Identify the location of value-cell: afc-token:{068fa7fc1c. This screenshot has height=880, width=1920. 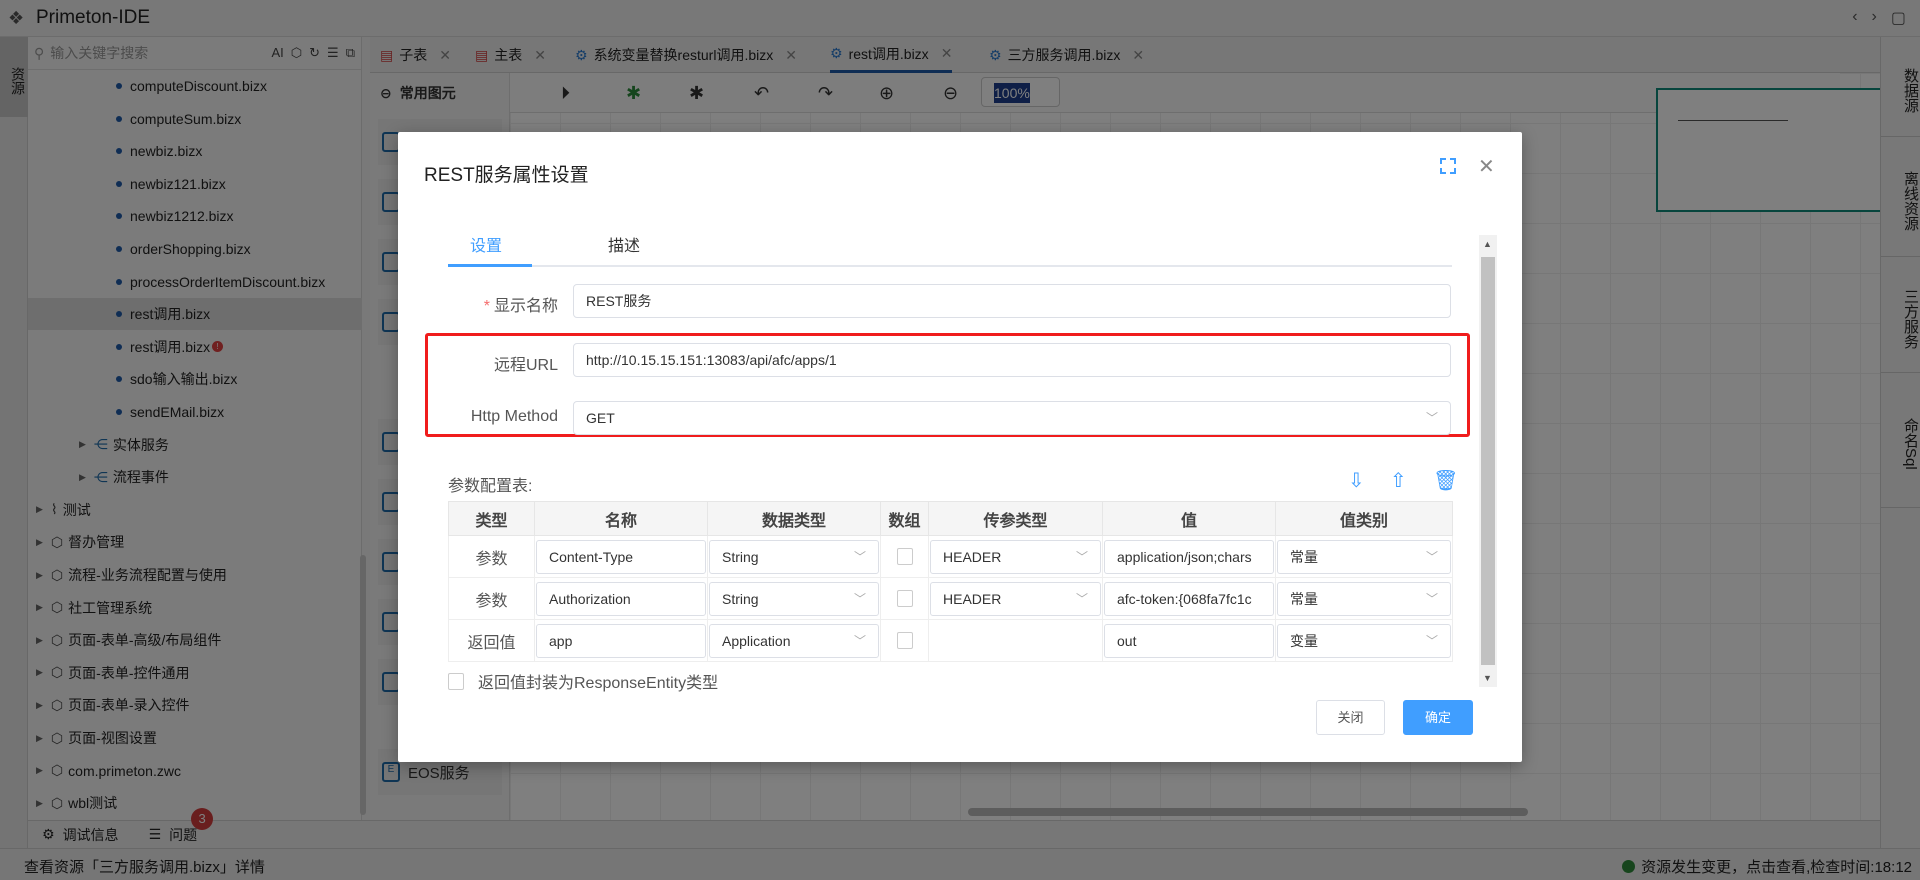
(1189, 598).